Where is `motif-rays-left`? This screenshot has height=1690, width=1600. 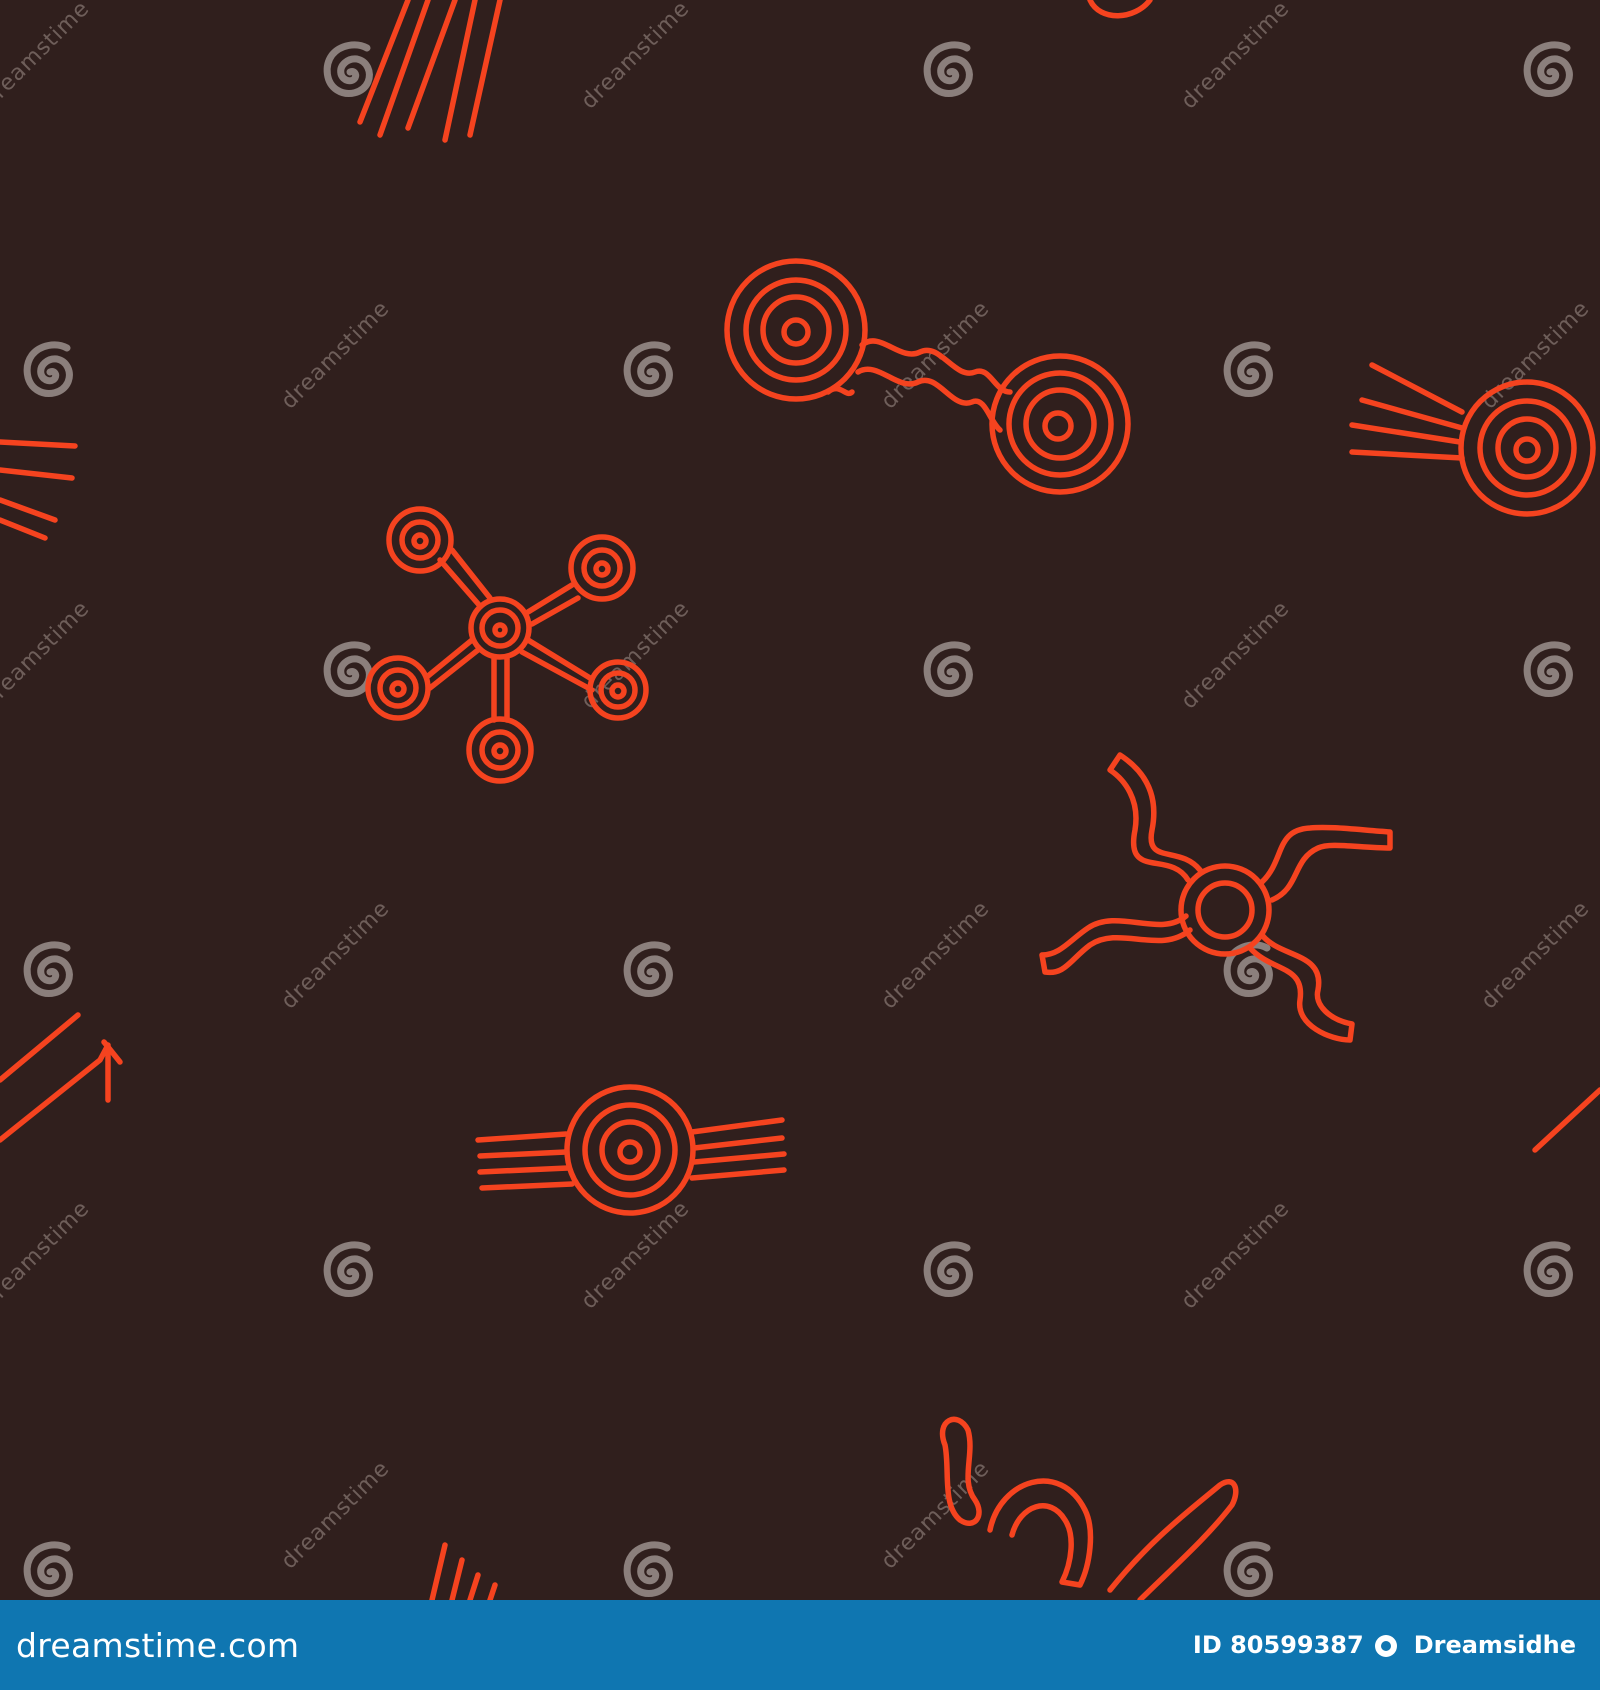 motif-rays-left is located at coordinates (39, 490).